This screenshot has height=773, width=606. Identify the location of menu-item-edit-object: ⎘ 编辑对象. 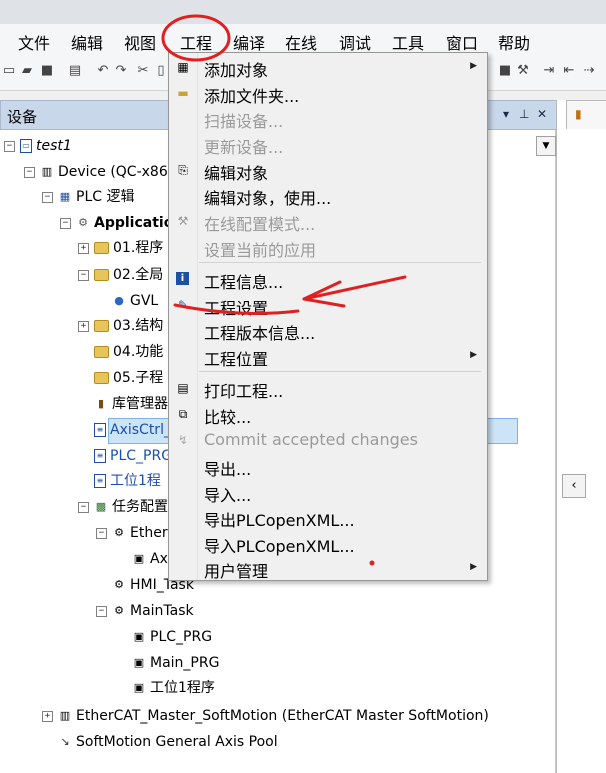
(328, 170).